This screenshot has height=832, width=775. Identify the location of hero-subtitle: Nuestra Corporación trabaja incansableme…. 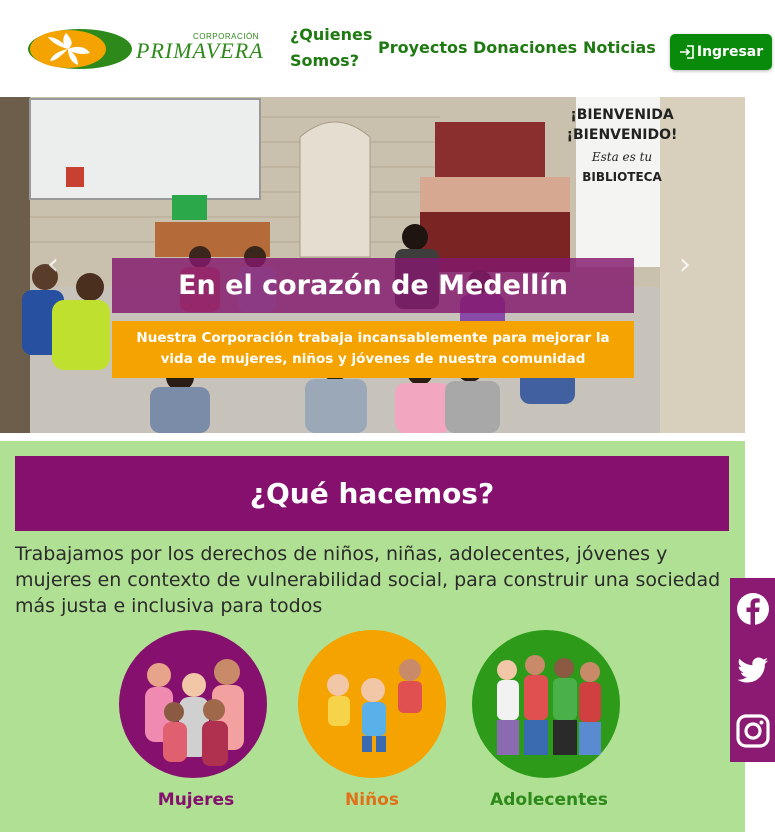
(373, 349).